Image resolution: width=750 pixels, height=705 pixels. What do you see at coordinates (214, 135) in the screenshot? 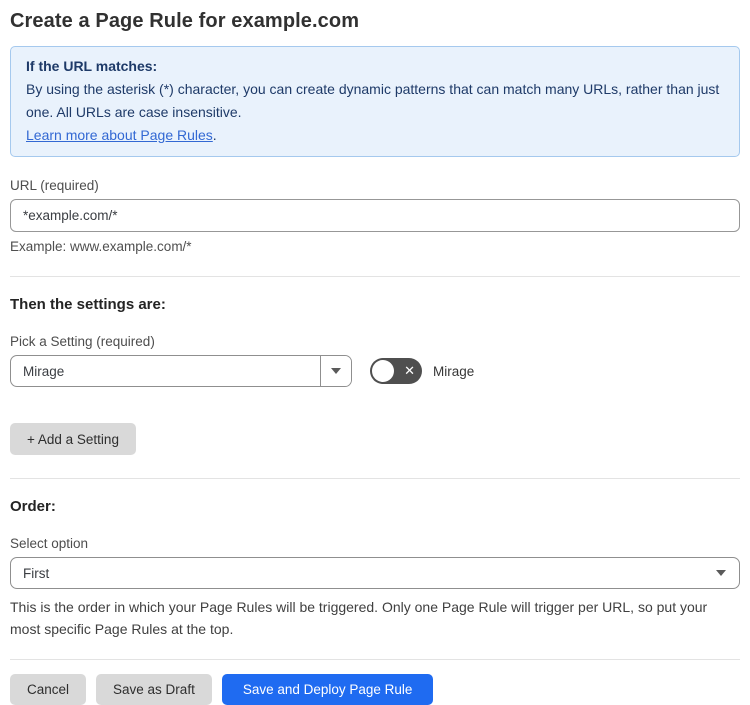
I see `link-suffix: .` at bounding box center [214, 135].